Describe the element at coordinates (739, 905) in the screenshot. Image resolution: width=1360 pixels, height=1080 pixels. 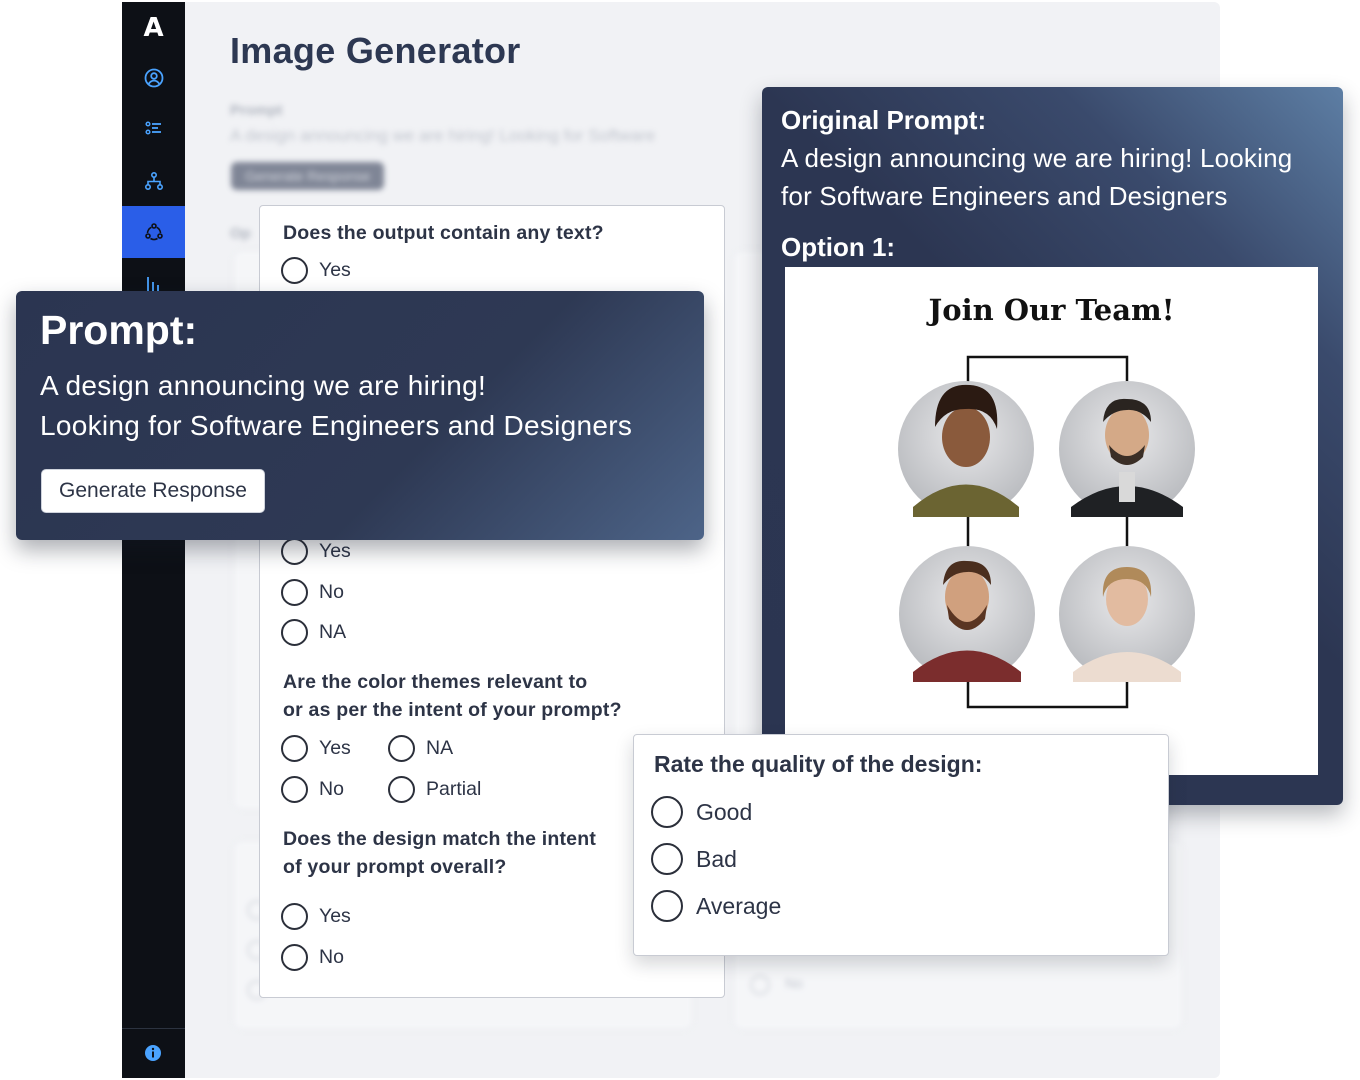
I see `radio-label: Average` at that location.